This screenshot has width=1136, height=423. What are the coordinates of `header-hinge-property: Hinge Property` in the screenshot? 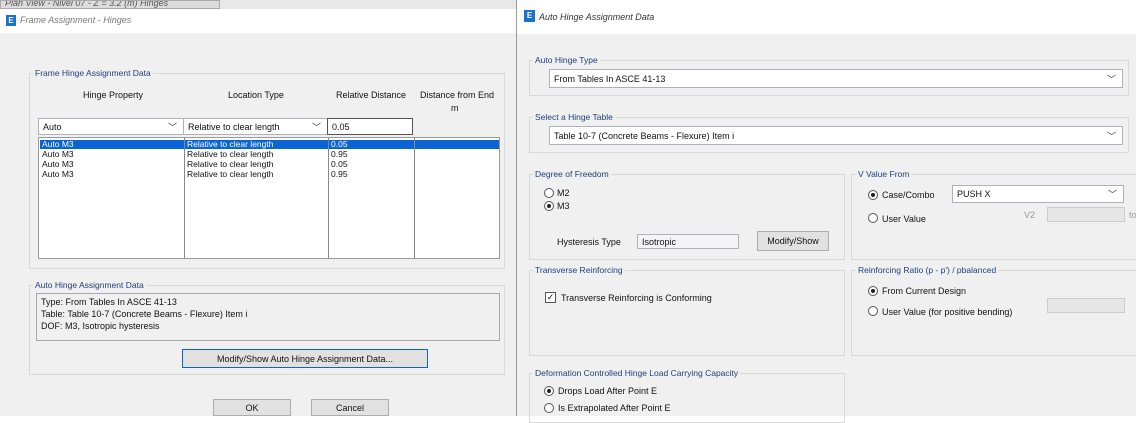 It's located at (113, 95).